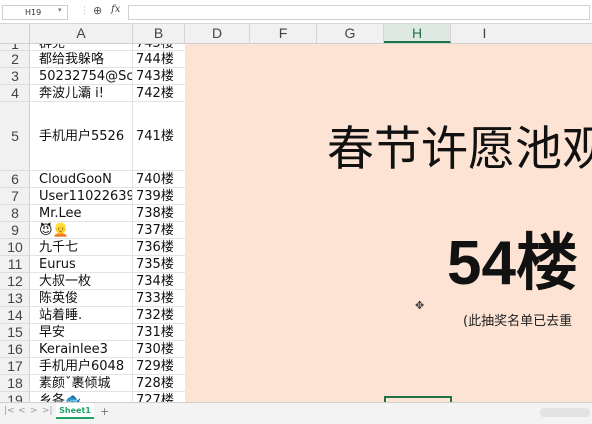 Image resolution: width=592 pixels, height=424 pixels. I want to click on row-header: 10, so click(15, 247).